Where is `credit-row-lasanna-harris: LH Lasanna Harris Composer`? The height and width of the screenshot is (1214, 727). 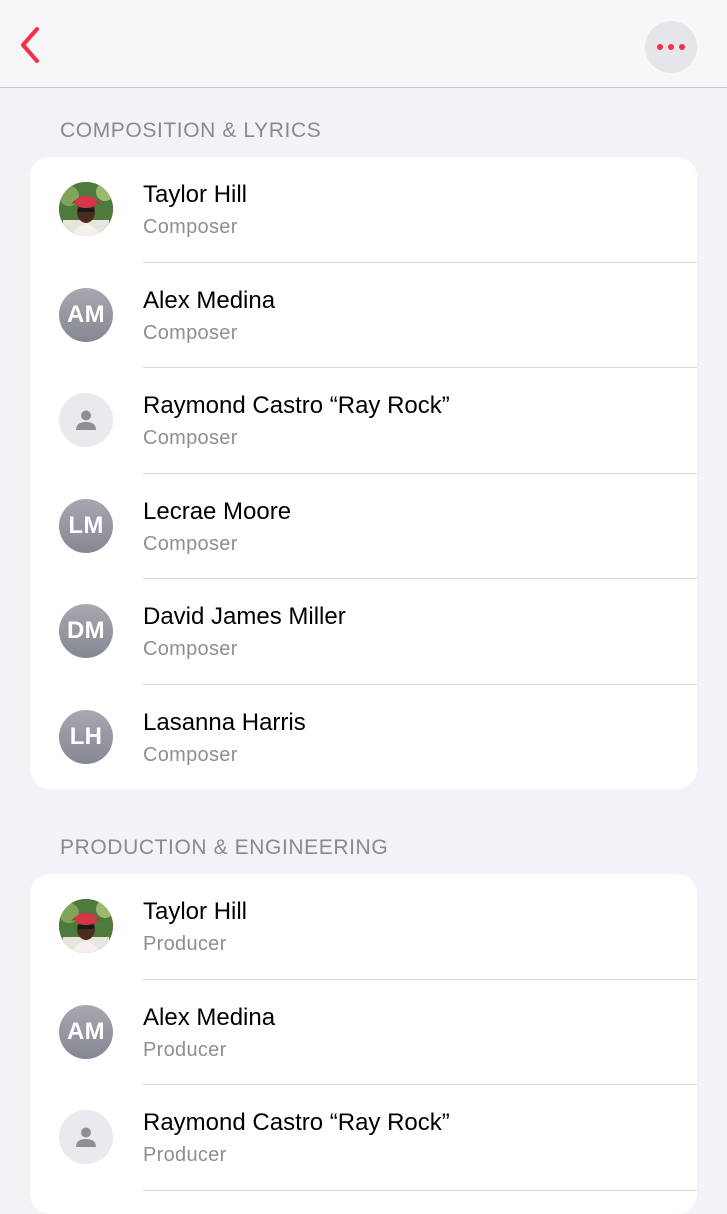 credit-row-lasanna-harris: LH Lasanna Harris Composer is located at coordinates (363, 737).